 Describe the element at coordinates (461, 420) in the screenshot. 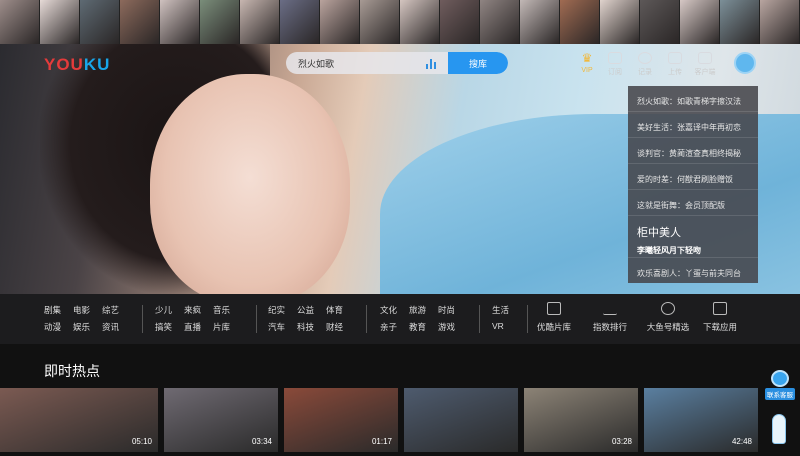

I see `video-thumb` at that location.